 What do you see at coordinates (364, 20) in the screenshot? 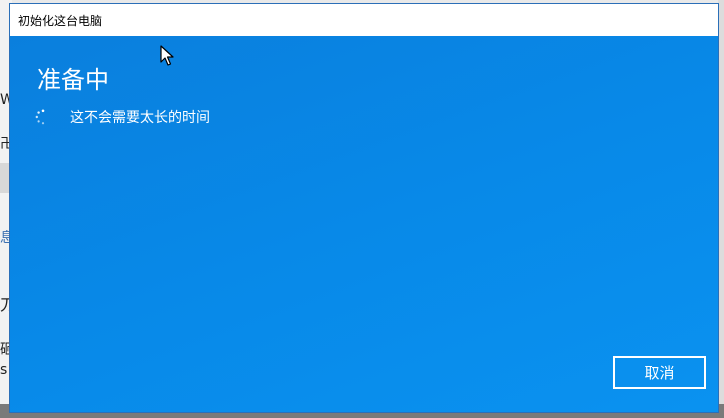
I see `dialog-titlebar: 初始化这台电脑` at bounding box center [364, 20].